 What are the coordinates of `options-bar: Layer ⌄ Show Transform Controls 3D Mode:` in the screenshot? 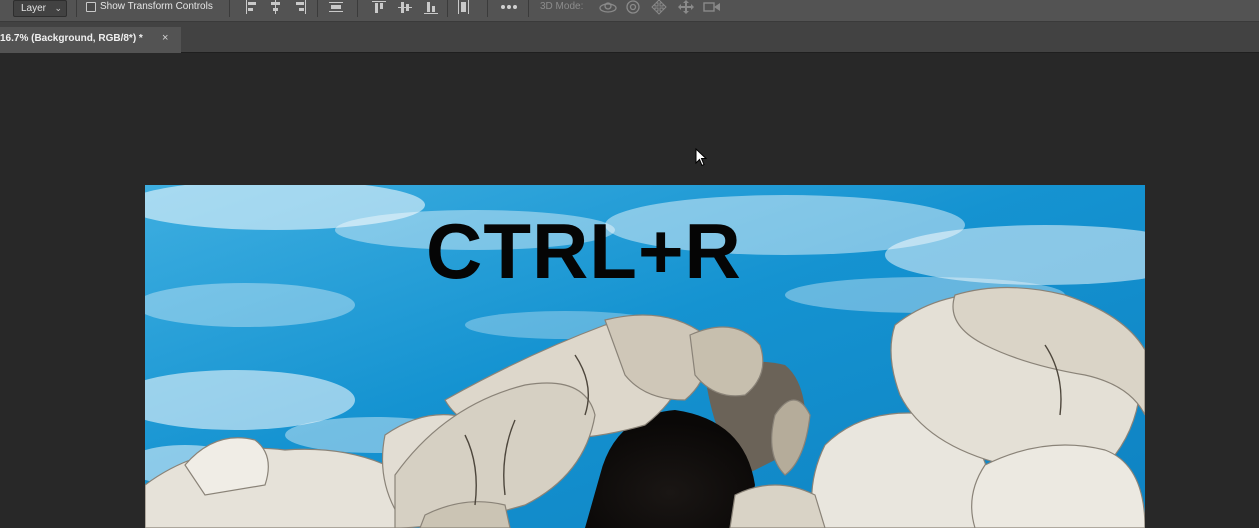 It's located at (629, 11).